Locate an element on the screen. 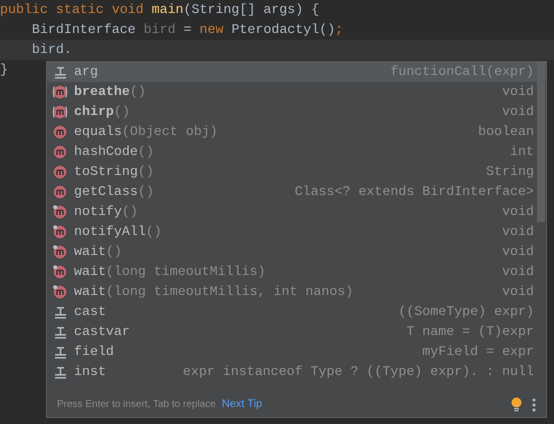  scrollbar is located at coordinates (541, 142).